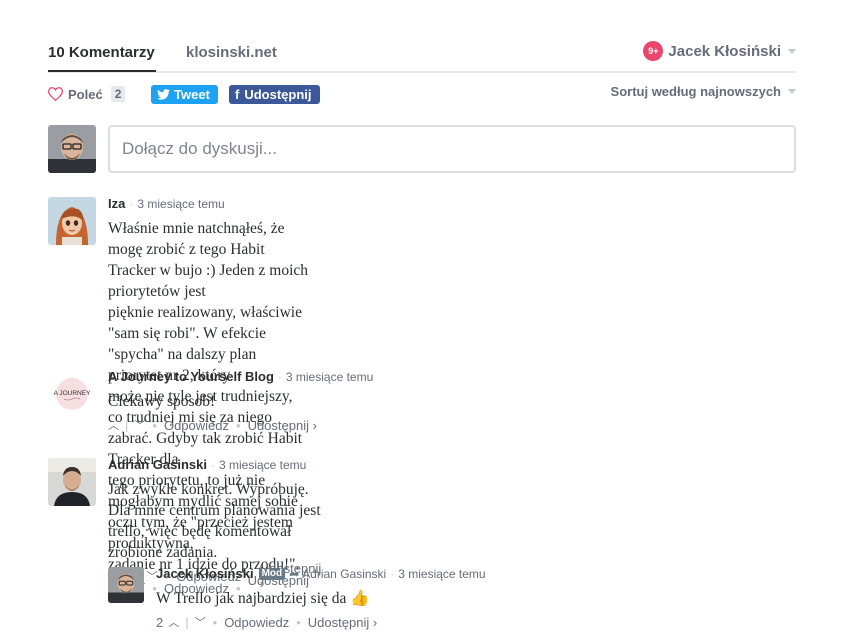 The height and width of the screenshot is (644, 865). I want to click on parent-author-link: Adrian Gasinski, so click(344, 574).